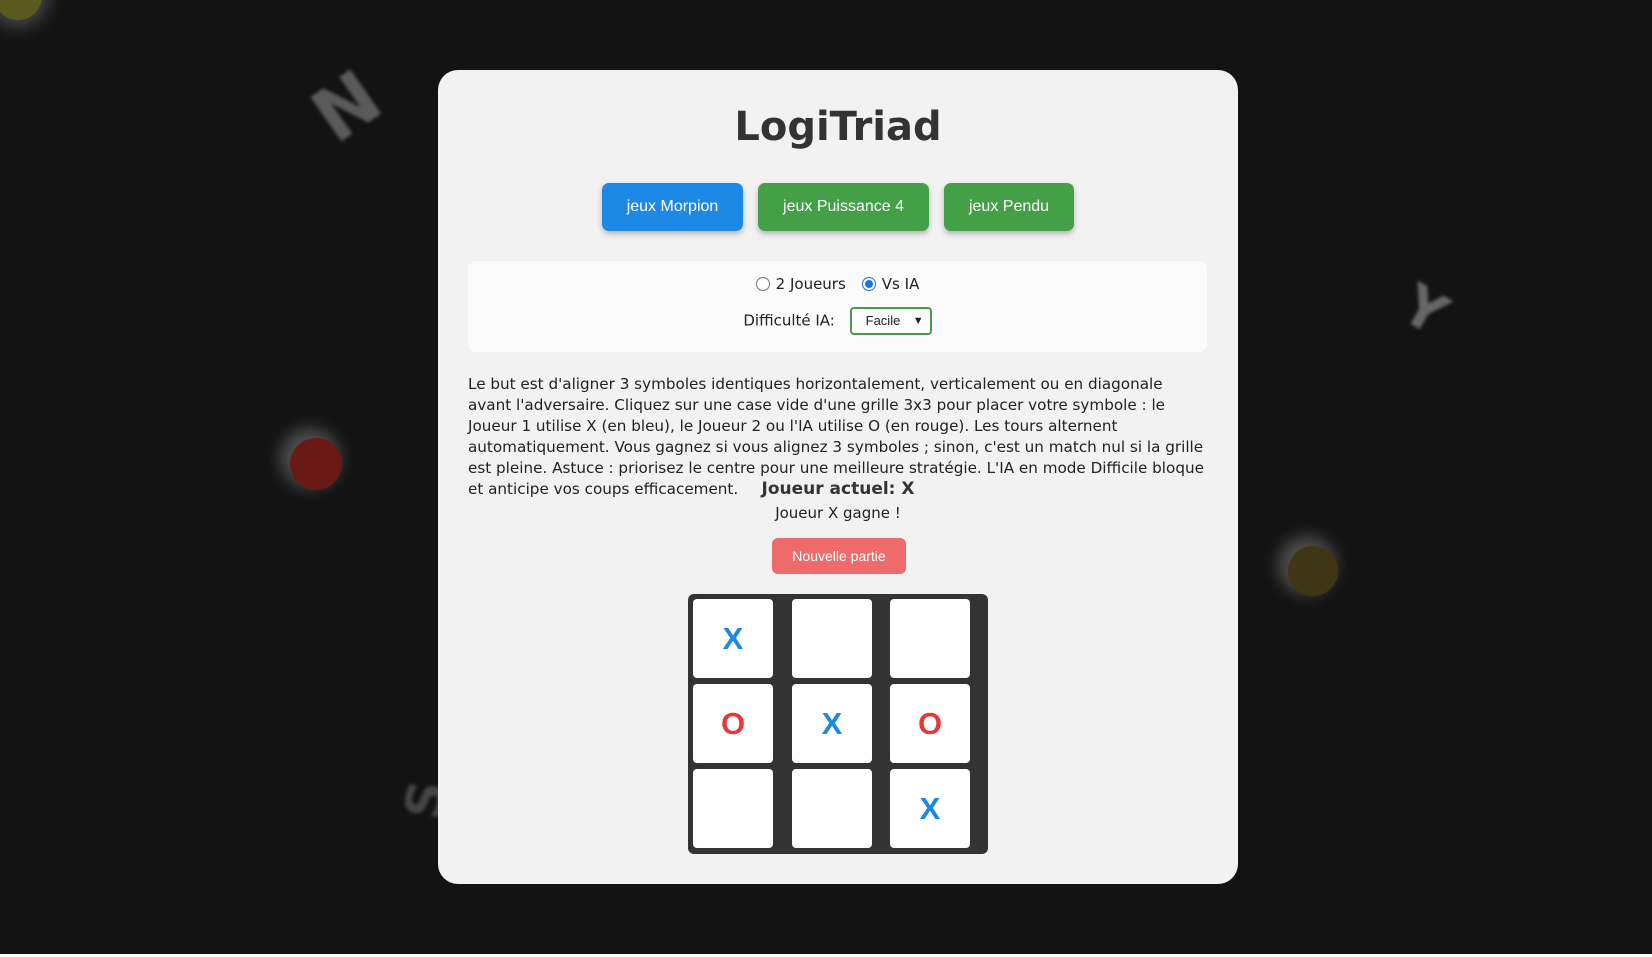  Describe the element at coordinates (837, 306) in the screenshot. I see `game-options-panel: 2 Joueurs Vs IA Difficulté IA: Facile ▼` at that location.